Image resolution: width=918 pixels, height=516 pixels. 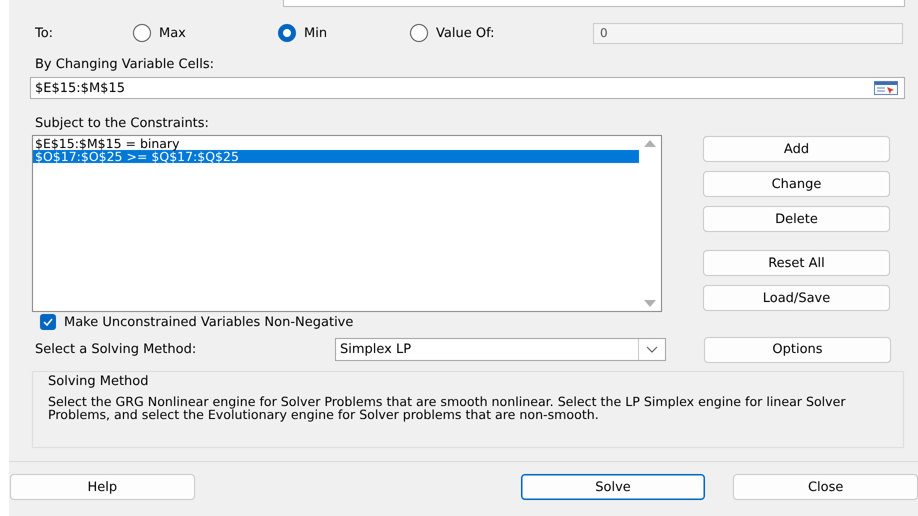 I want to click on range-select-icon, so click(x=886, y=88).